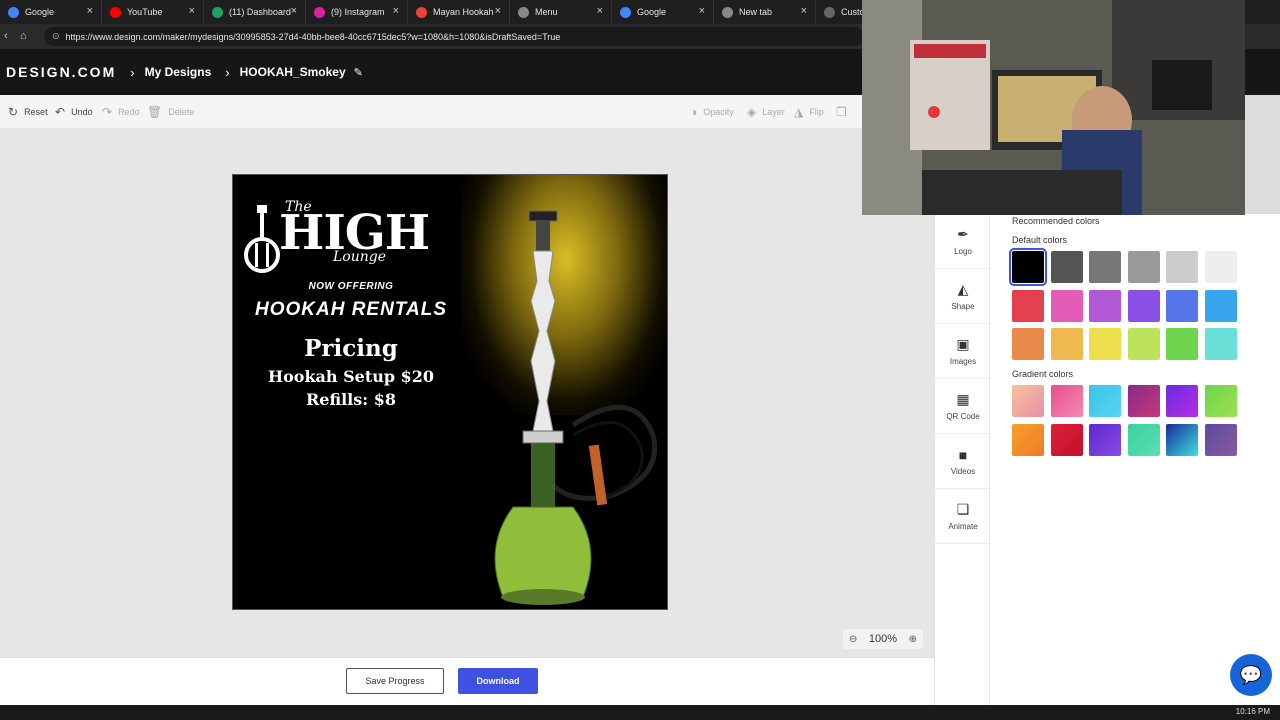 This screenshot has height=720, width=1280. Describe the element at coordinates (351, 286) in the screenshot. I see `now-offering-text: NOW OFFERING` at that location.